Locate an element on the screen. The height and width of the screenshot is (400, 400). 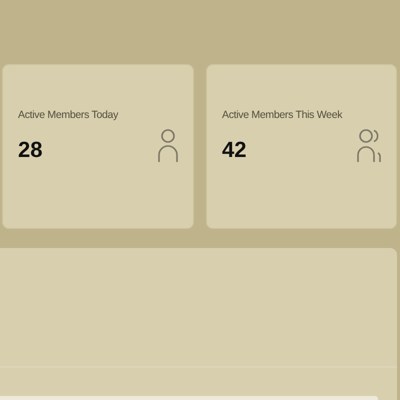
people-icon is located at coordinates (369, 146).